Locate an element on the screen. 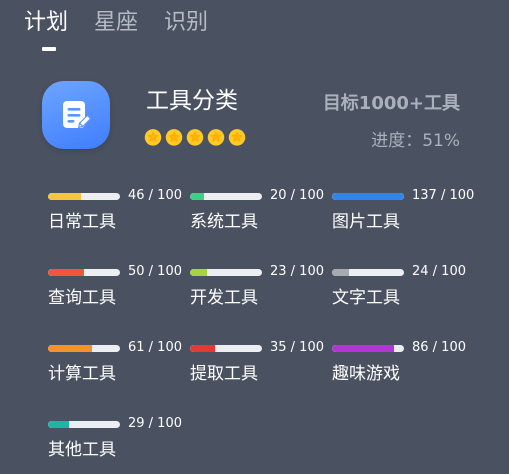 This screenshot has height=474, width=509. category-count: 46 / 100 is located at coordinates (155, 195).